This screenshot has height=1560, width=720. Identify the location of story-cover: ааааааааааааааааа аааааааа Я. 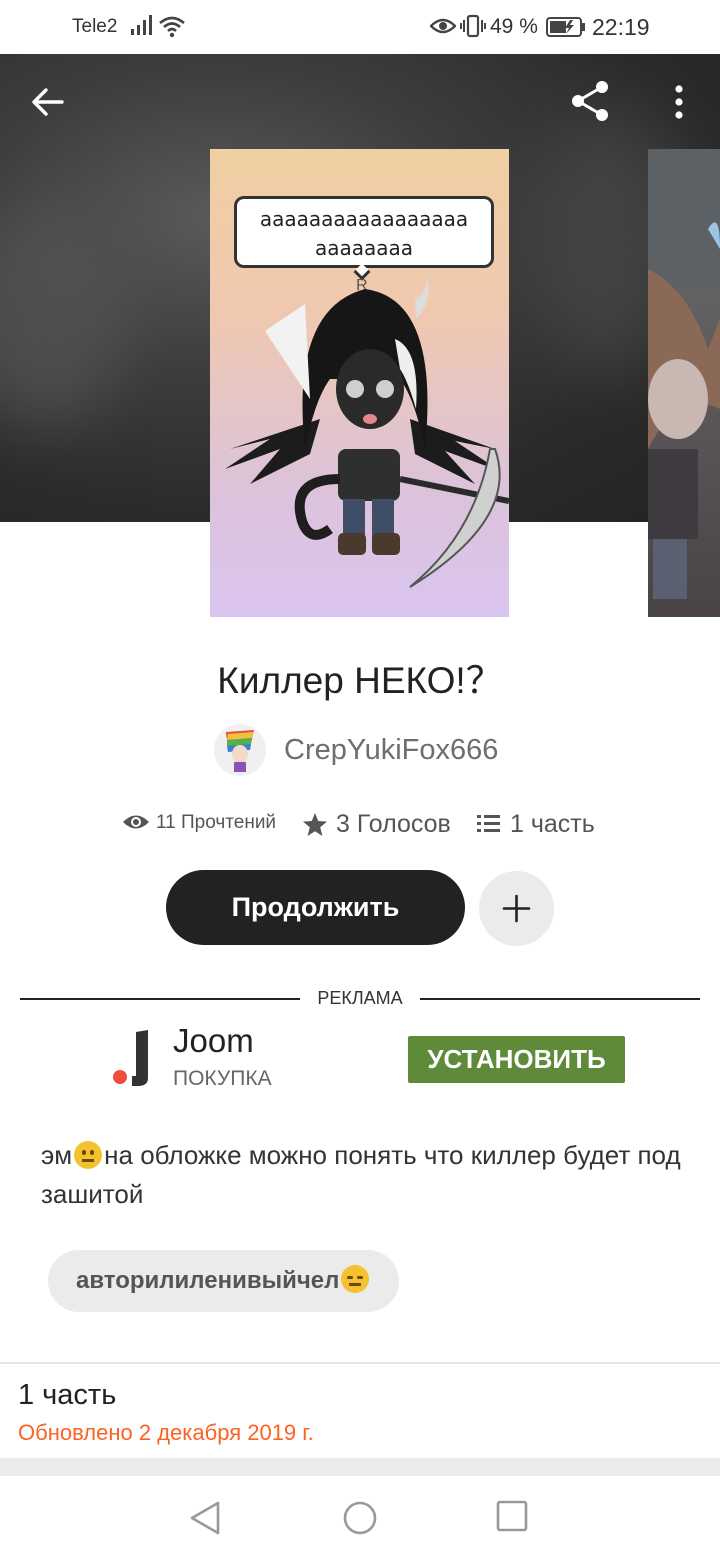
(359, 383).